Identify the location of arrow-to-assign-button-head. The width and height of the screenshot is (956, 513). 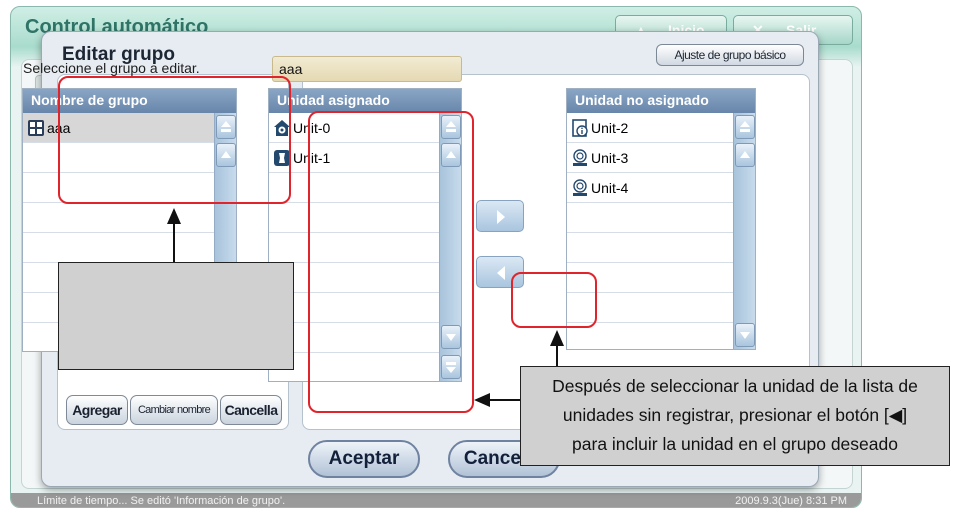
(557, 338).